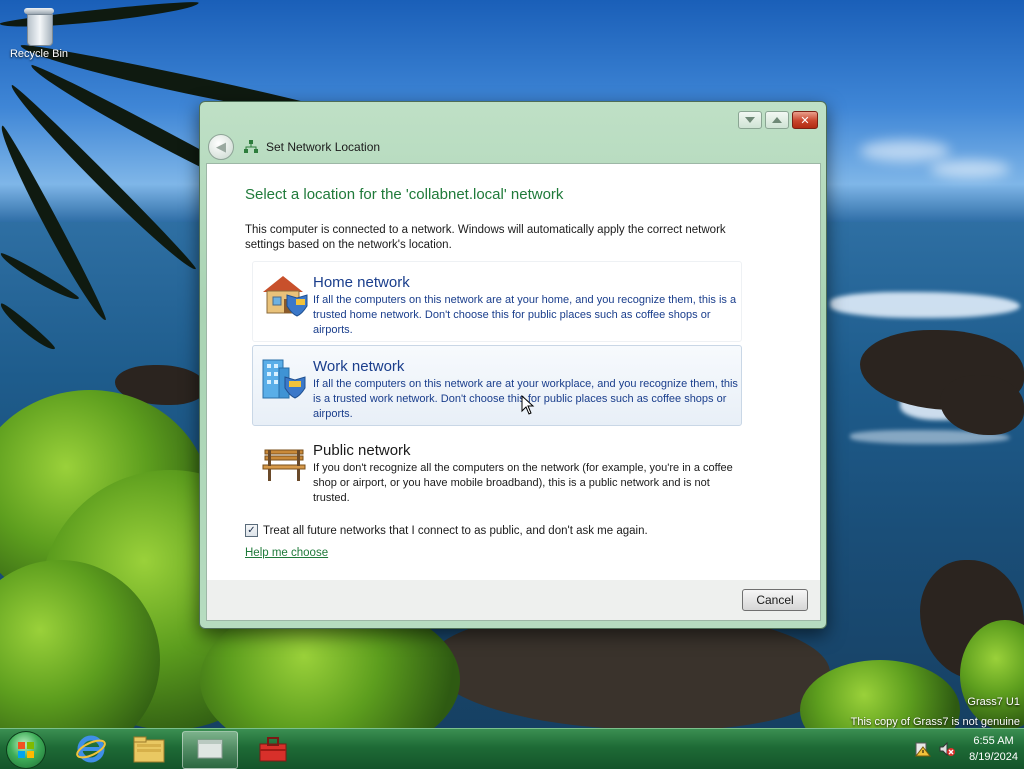  What do you see at coordinates (323, 147) in the screenshot?
I see `dialog-title: Set Network Location` at bounding box center [323, 147].